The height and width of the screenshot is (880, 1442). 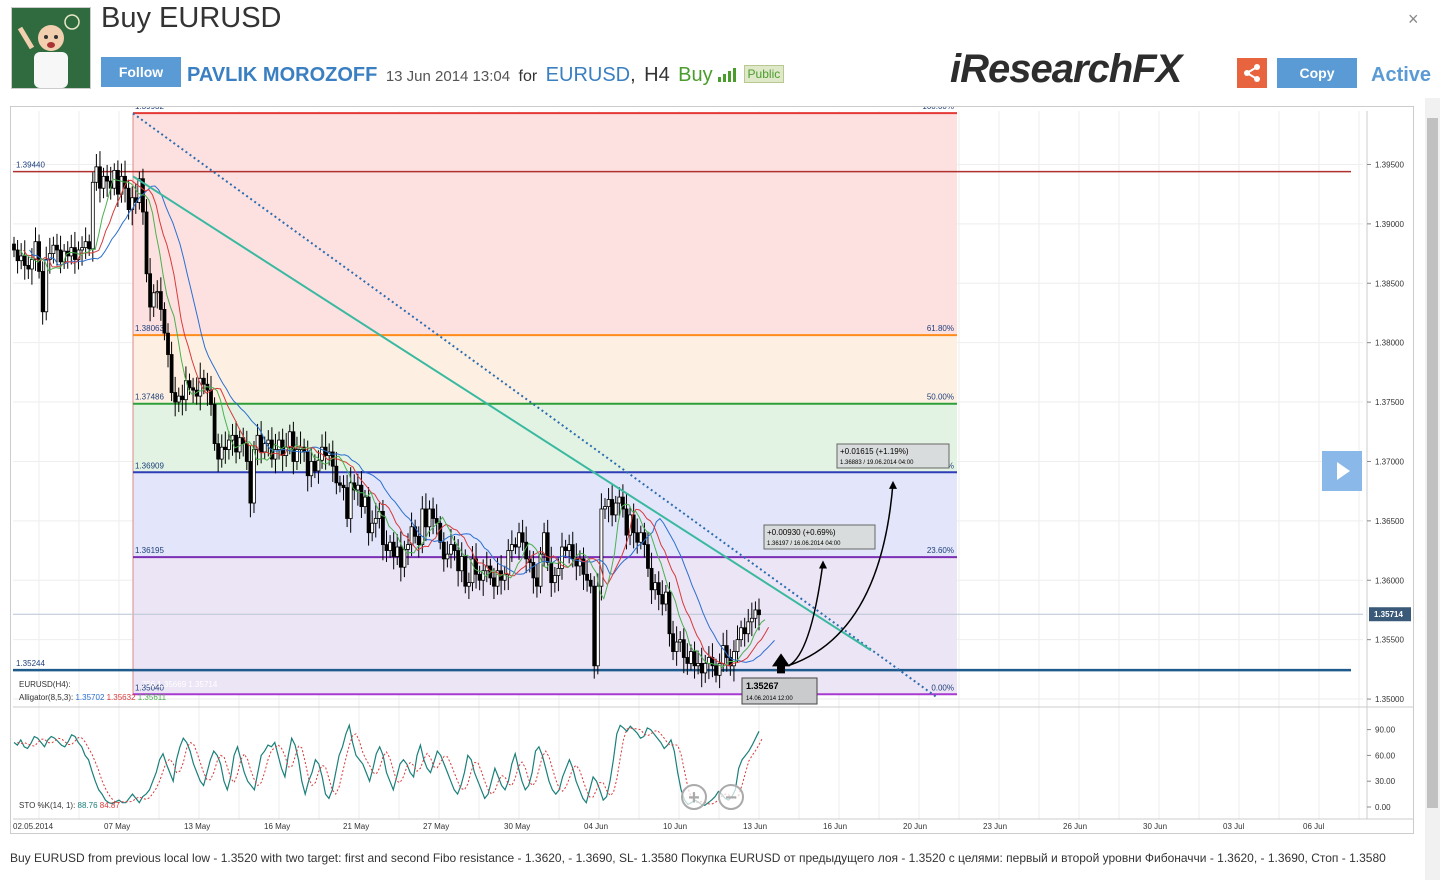 I want to click on stochastic-tick-label: 0.00, so click(x=1383, y=807).